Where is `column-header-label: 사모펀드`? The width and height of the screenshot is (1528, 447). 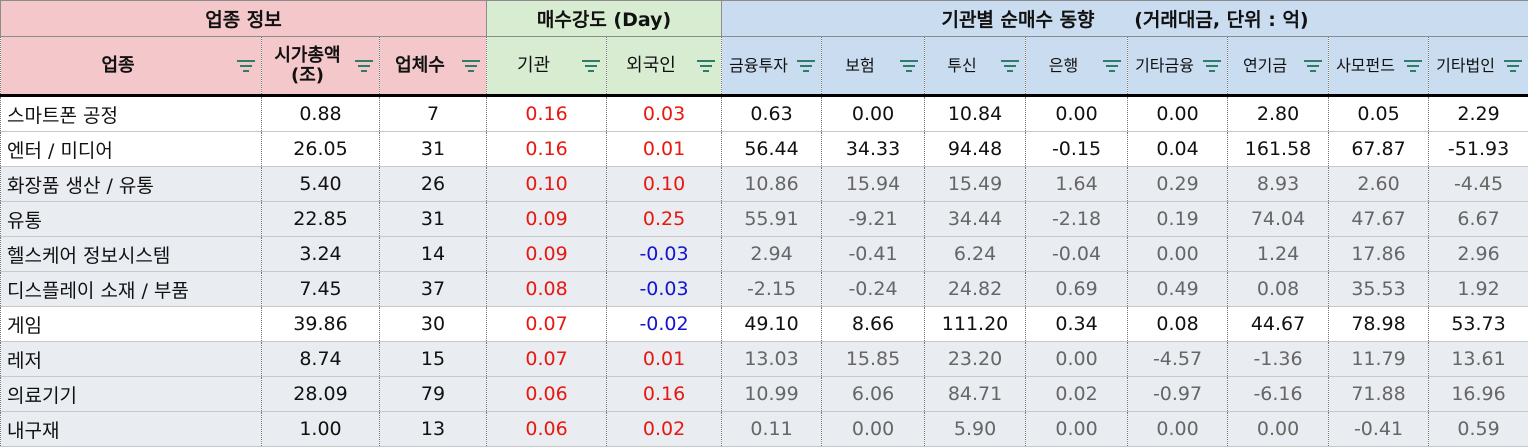
column-header-label: 사모펀드 is located at coordinates (1365, 66).